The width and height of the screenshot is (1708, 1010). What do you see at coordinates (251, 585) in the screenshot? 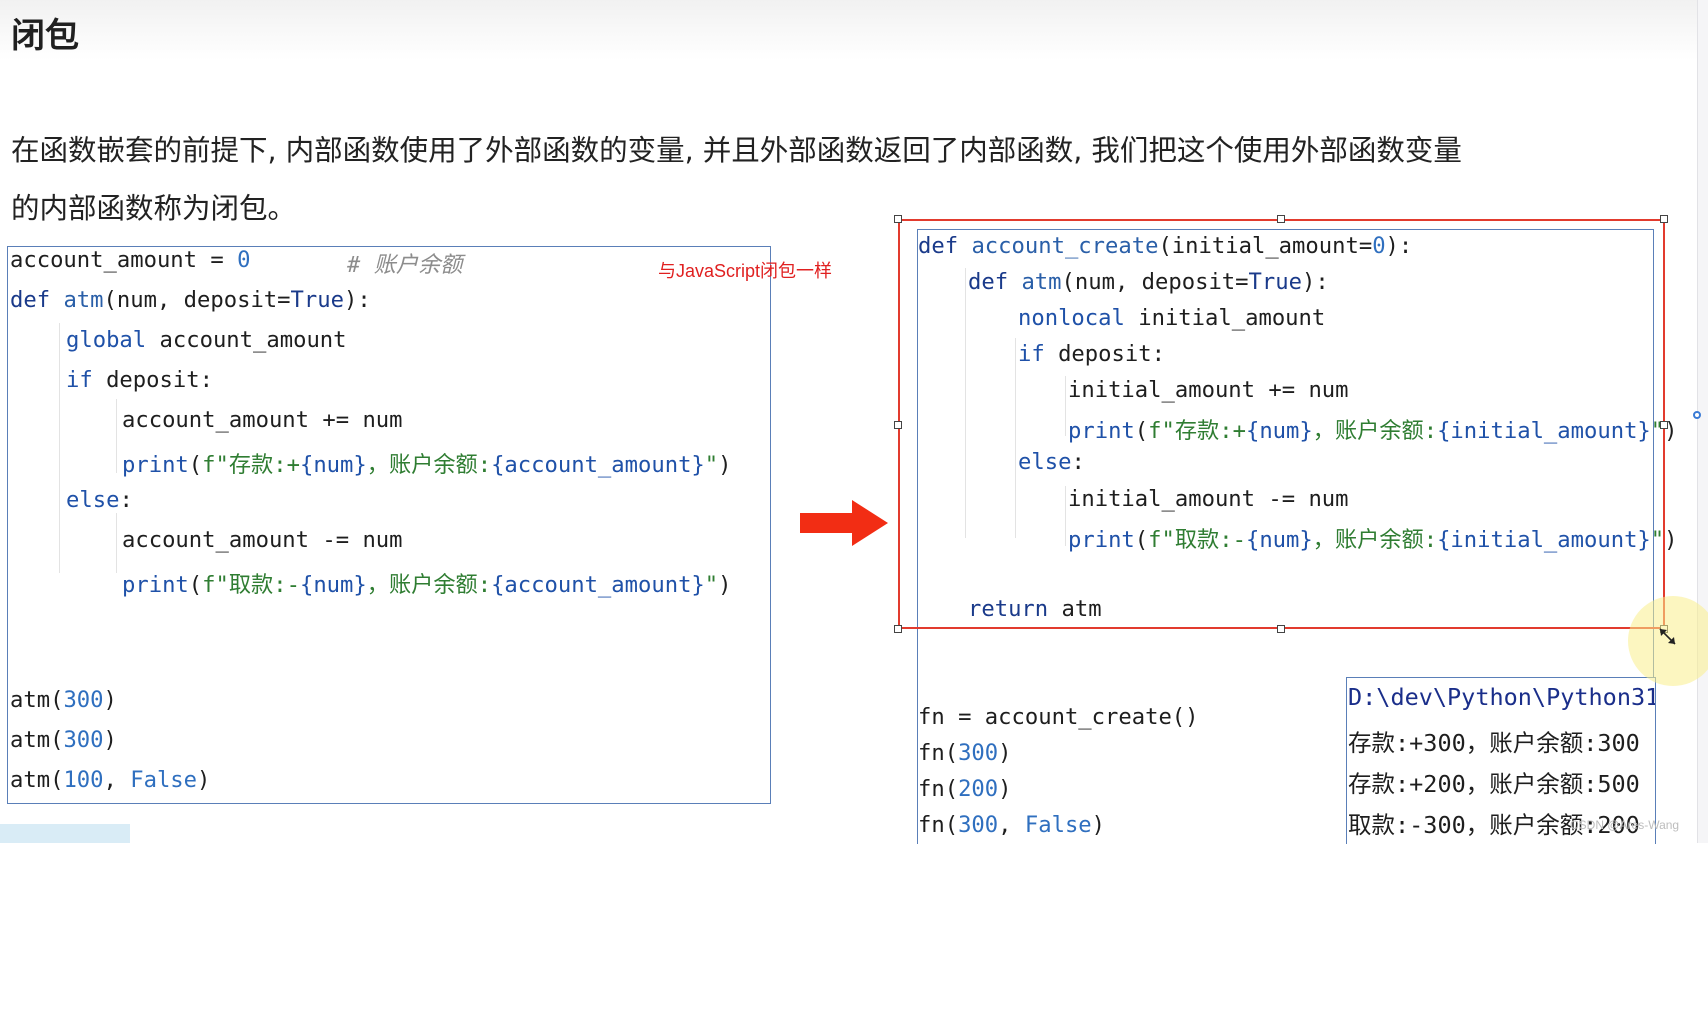
I see `code-string: f"取款:-` at bounding box center [251, 585].